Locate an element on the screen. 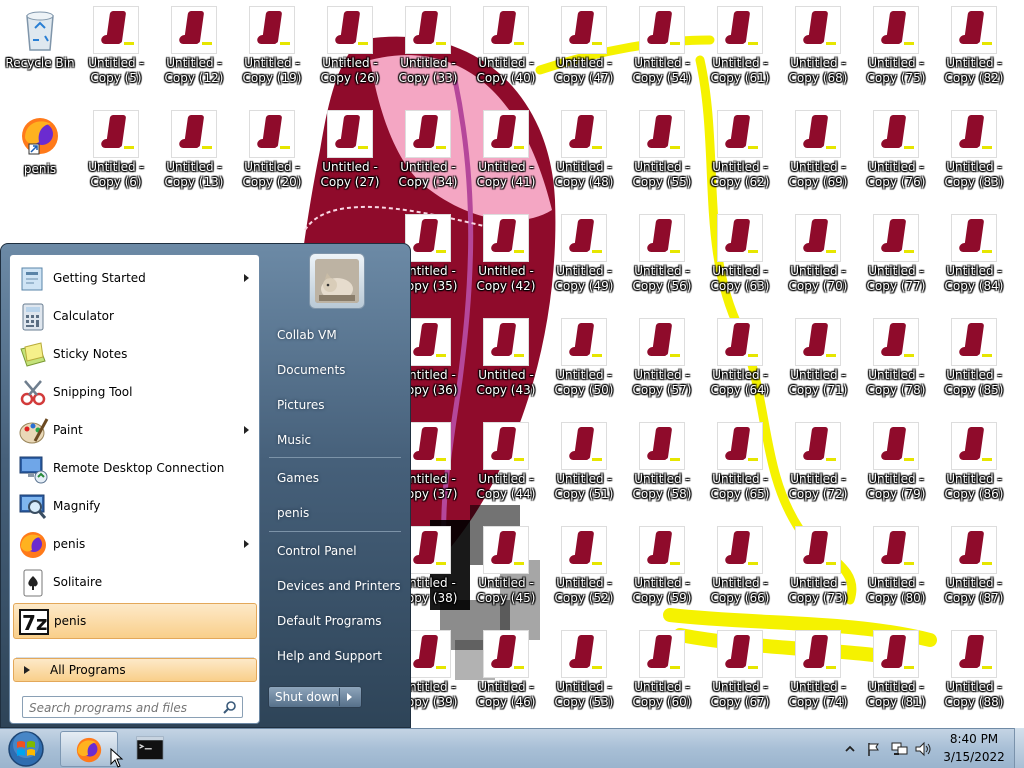  desktop-icon-untitled-copy: Untitled - Copy (61) is located at coordinates (740, 54).